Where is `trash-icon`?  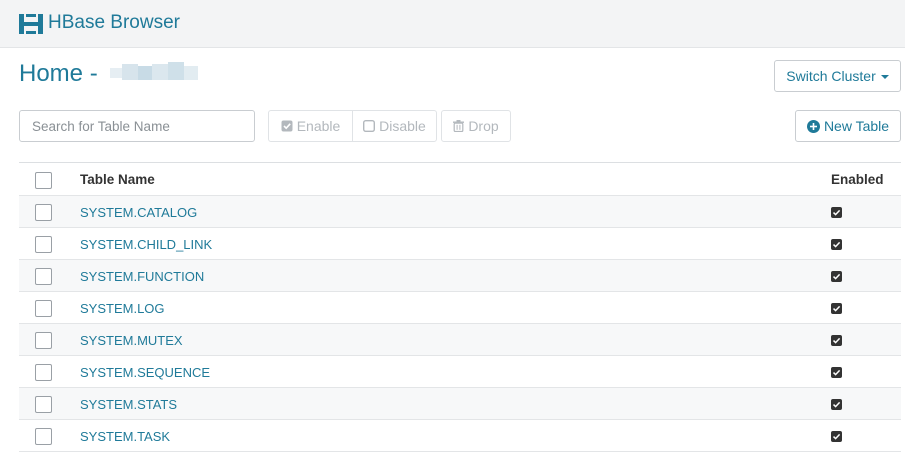 trash-icon is located at coordinates (459, 126).